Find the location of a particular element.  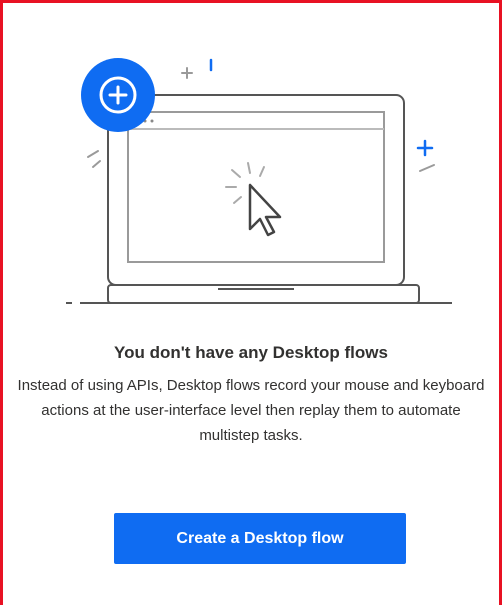

sparkle-plus-icon is located at coordinates (425, 148).